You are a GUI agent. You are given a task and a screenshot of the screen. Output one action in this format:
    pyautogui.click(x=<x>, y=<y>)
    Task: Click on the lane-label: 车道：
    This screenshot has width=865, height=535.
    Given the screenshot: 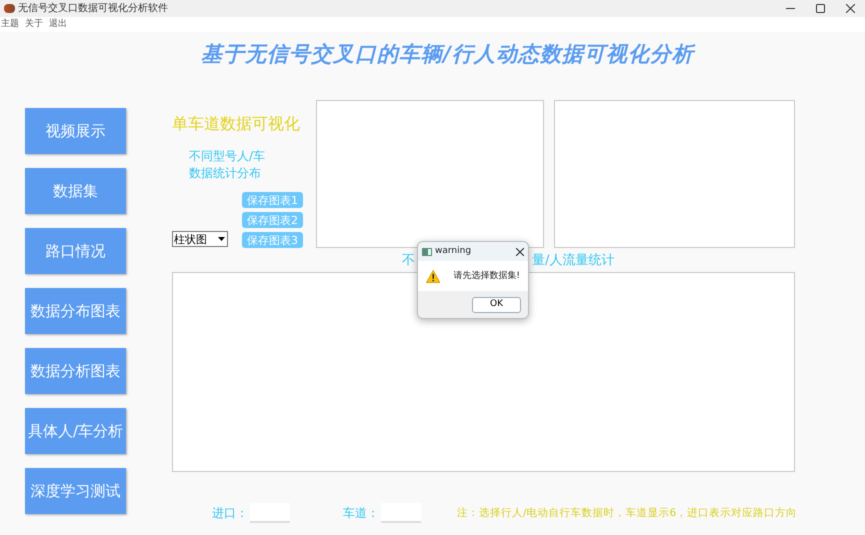 What is the action you would take?
    pyautogui.click(x=361, y=513)
    